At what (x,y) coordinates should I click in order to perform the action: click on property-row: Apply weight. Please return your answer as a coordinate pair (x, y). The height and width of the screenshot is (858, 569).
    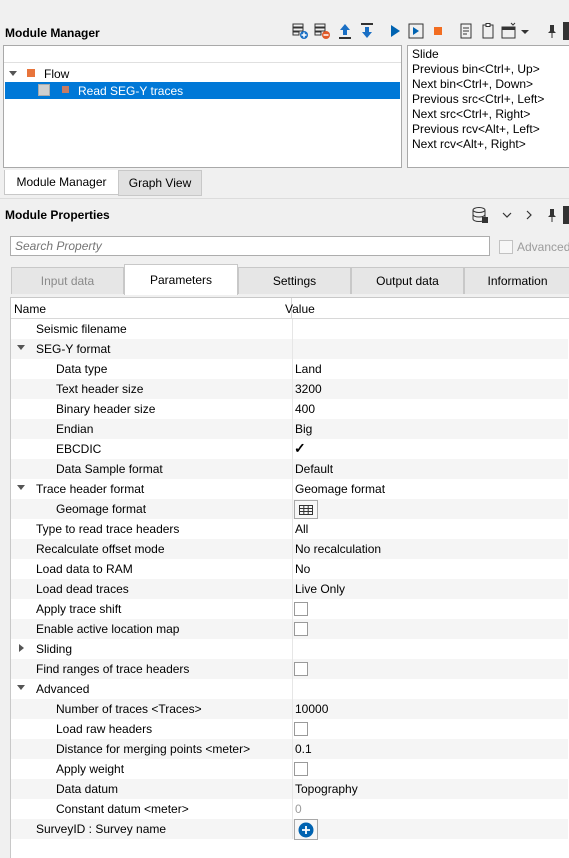
    Looking at the image, I should click on (289, 769).